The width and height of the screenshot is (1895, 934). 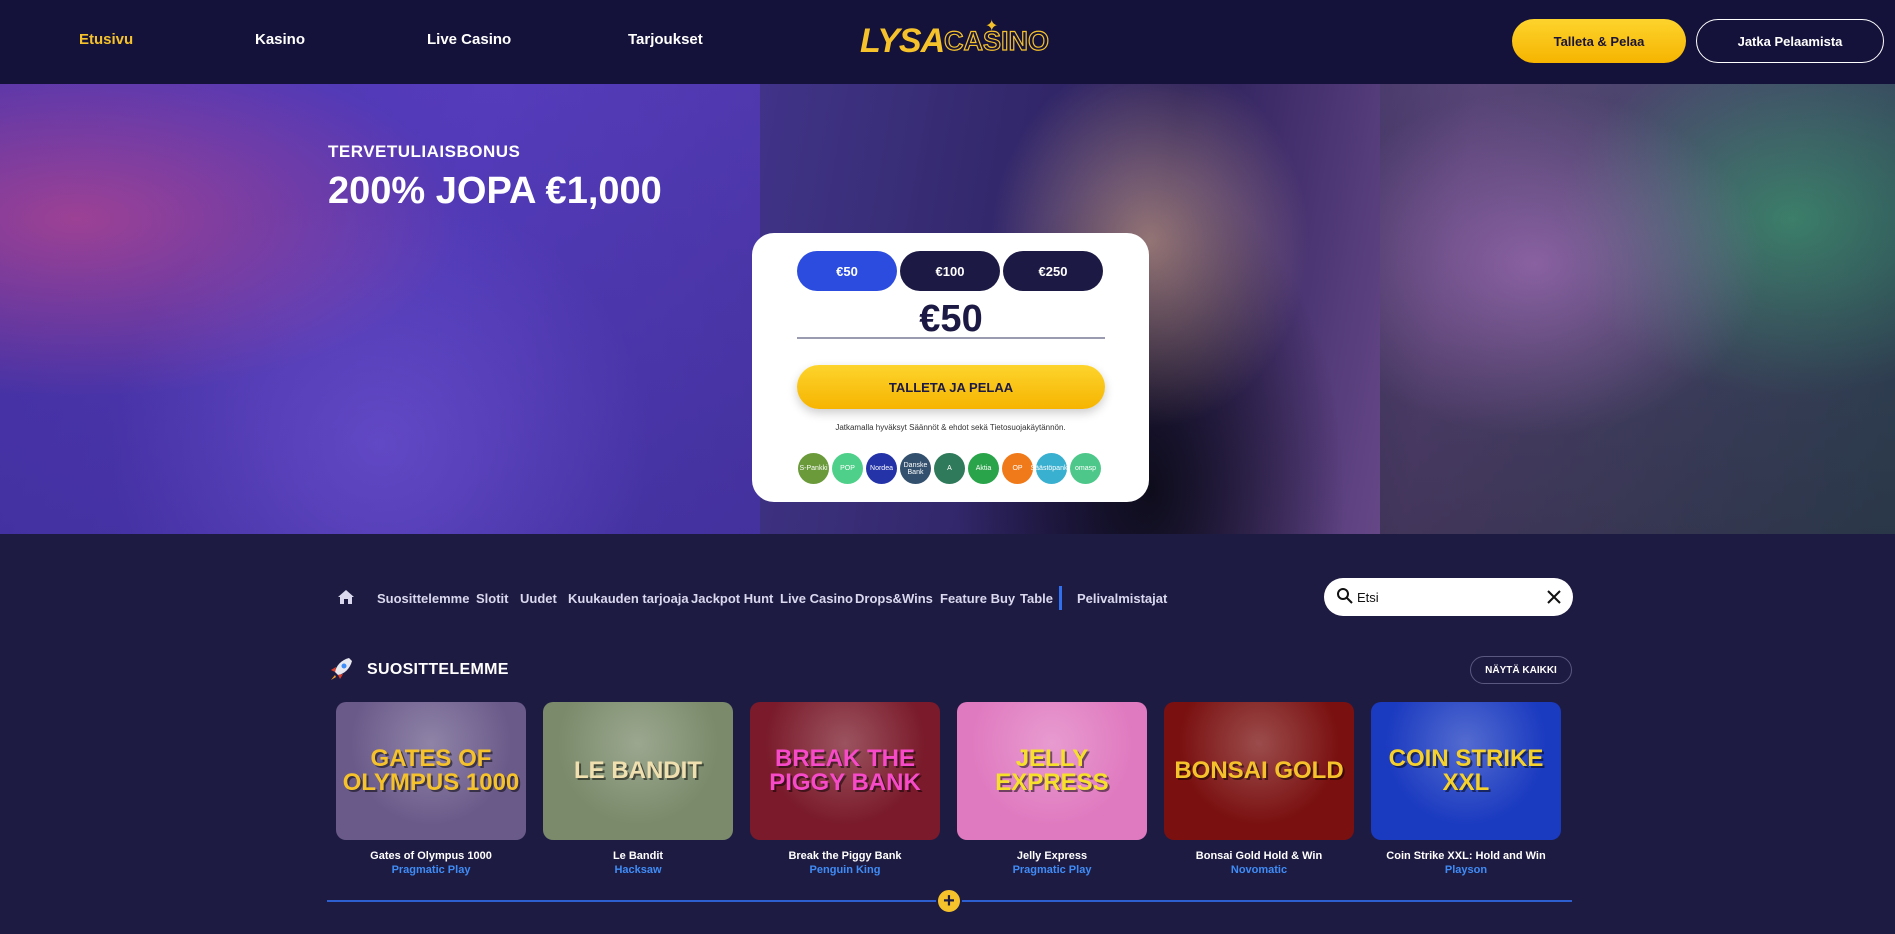 What do you see at coordinates (1790, 41) in the screenshot?
I see `continue-playing-button: Jatka Pelaamista` at bounding box center [1790, 41].